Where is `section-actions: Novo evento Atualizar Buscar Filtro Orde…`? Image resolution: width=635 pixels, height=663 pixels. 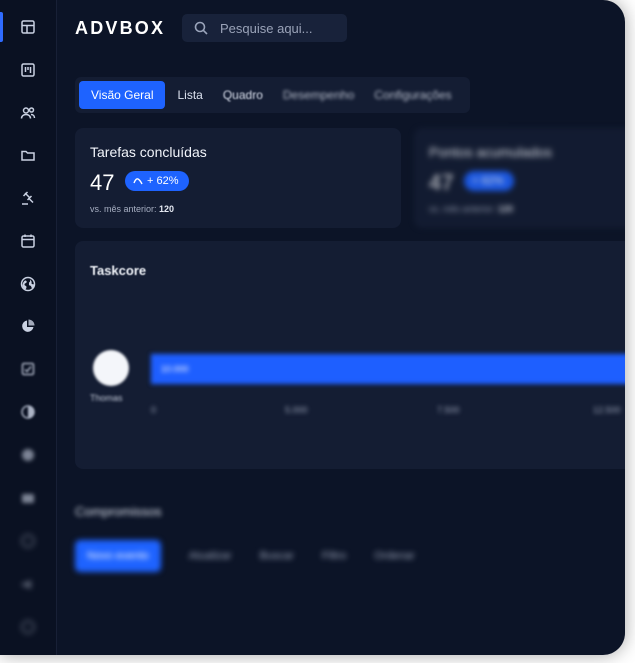
section-actions: Novo evento Atualizar Buscar Filtro Orde… is located at coordinates (259, 556).